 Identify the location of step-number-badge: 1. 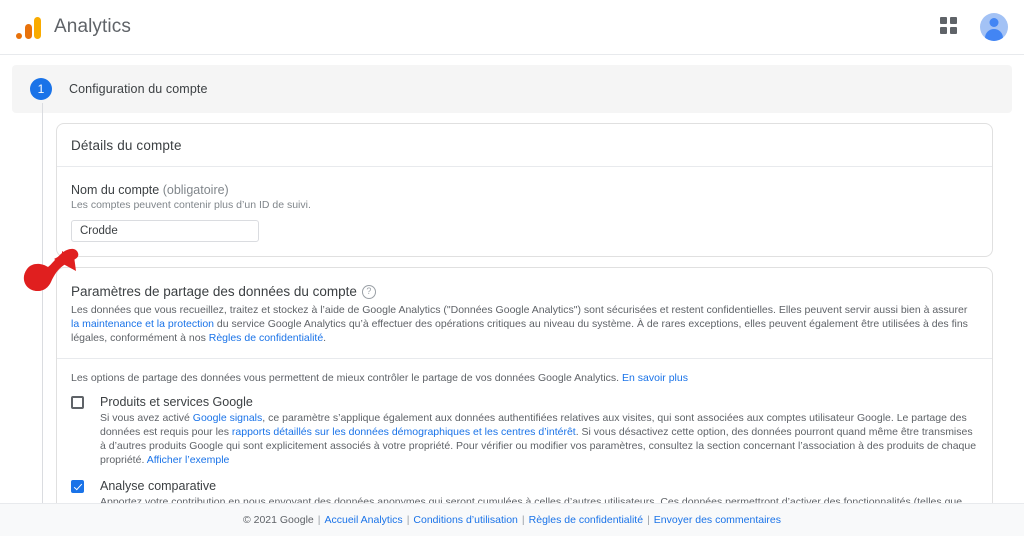
(41, 89).